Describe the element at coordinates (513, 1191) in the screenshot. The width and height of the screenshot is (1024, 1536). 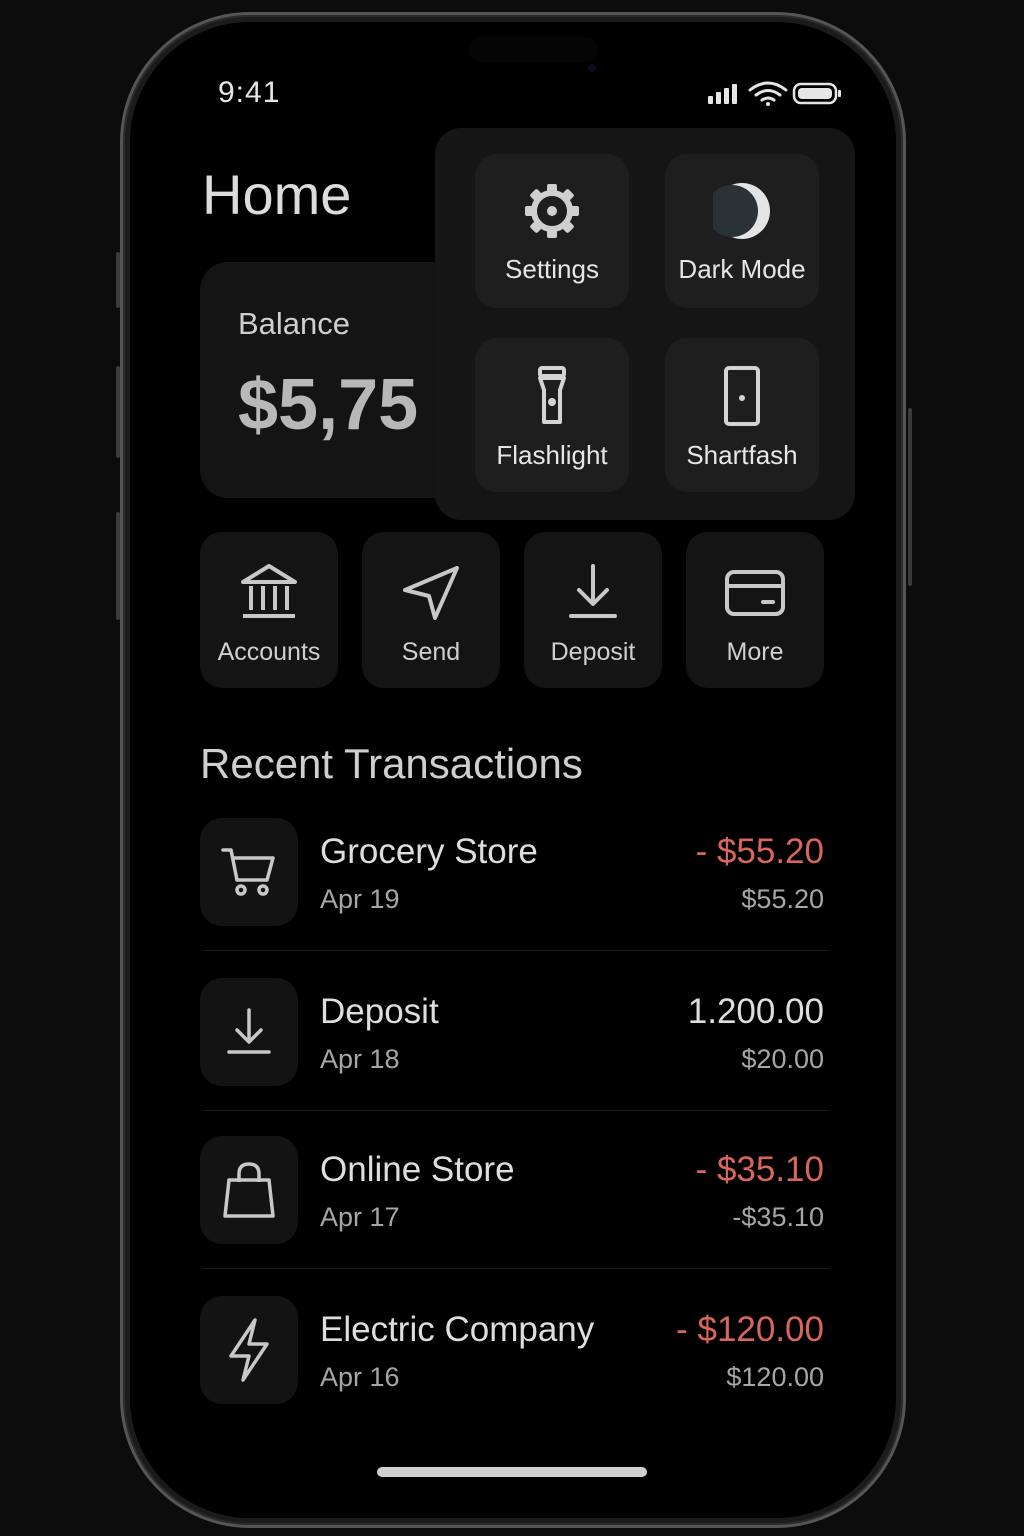
I see `transaction-row: Online Store Apr 17 - $35.10 -$35.10` at that location.